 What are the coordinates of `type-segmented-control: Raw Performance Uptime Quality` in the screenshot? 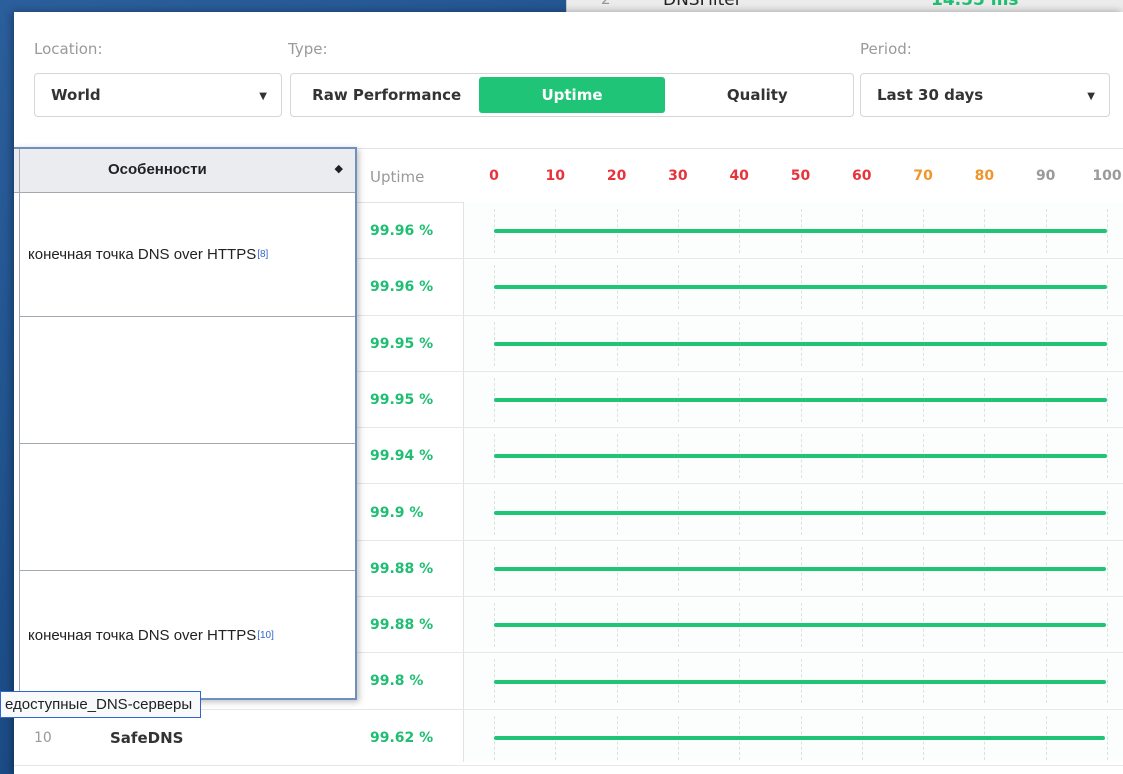 It's located at (572, 95).